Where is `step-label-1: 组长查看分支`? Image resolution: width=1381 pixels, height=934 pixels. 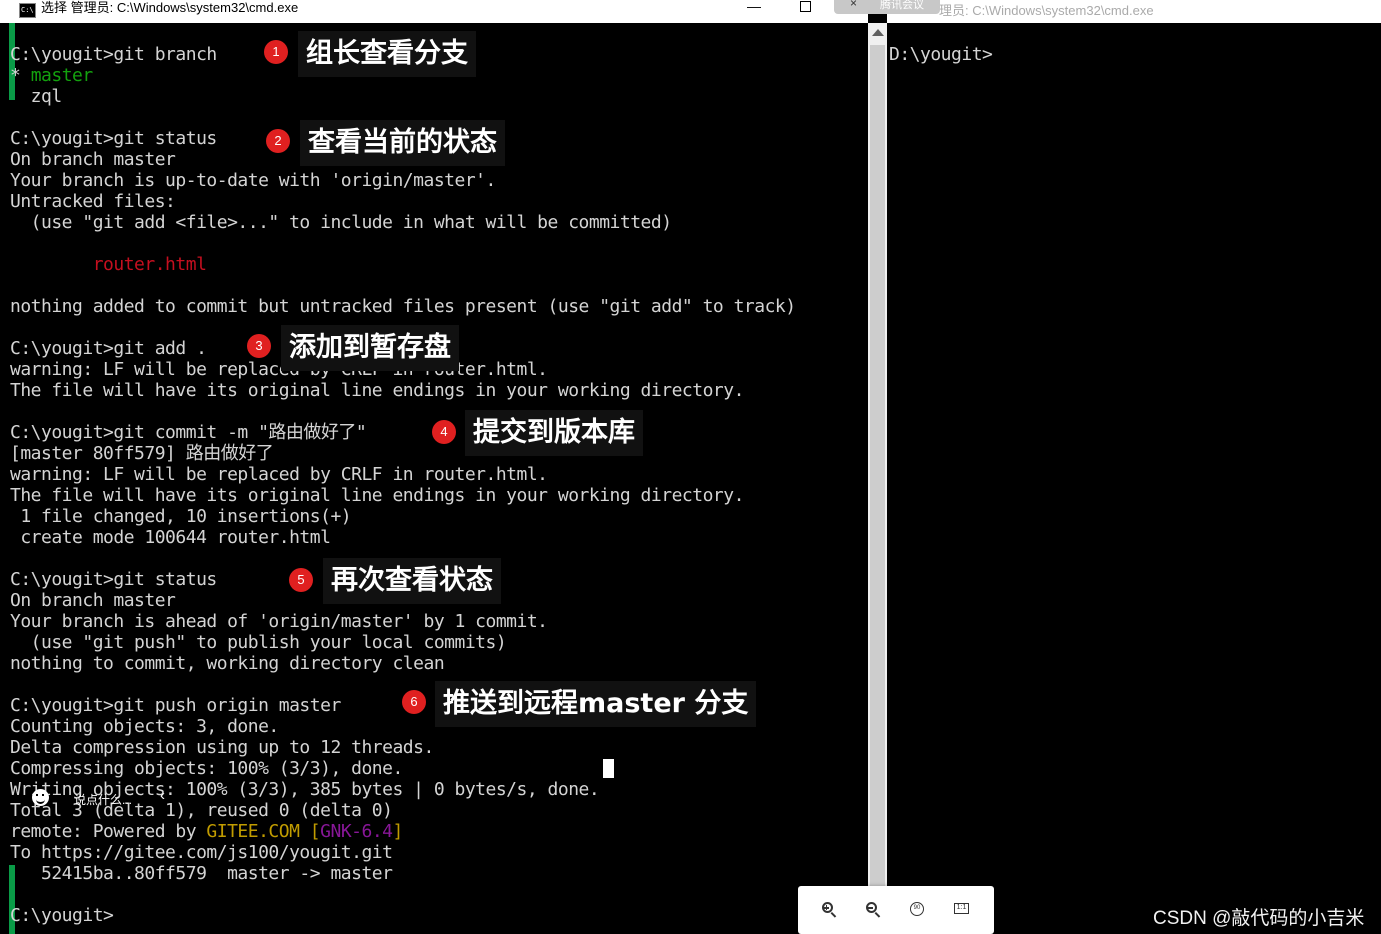
step-label-1: 组长查看分支 is located at coordinates (387, 54).